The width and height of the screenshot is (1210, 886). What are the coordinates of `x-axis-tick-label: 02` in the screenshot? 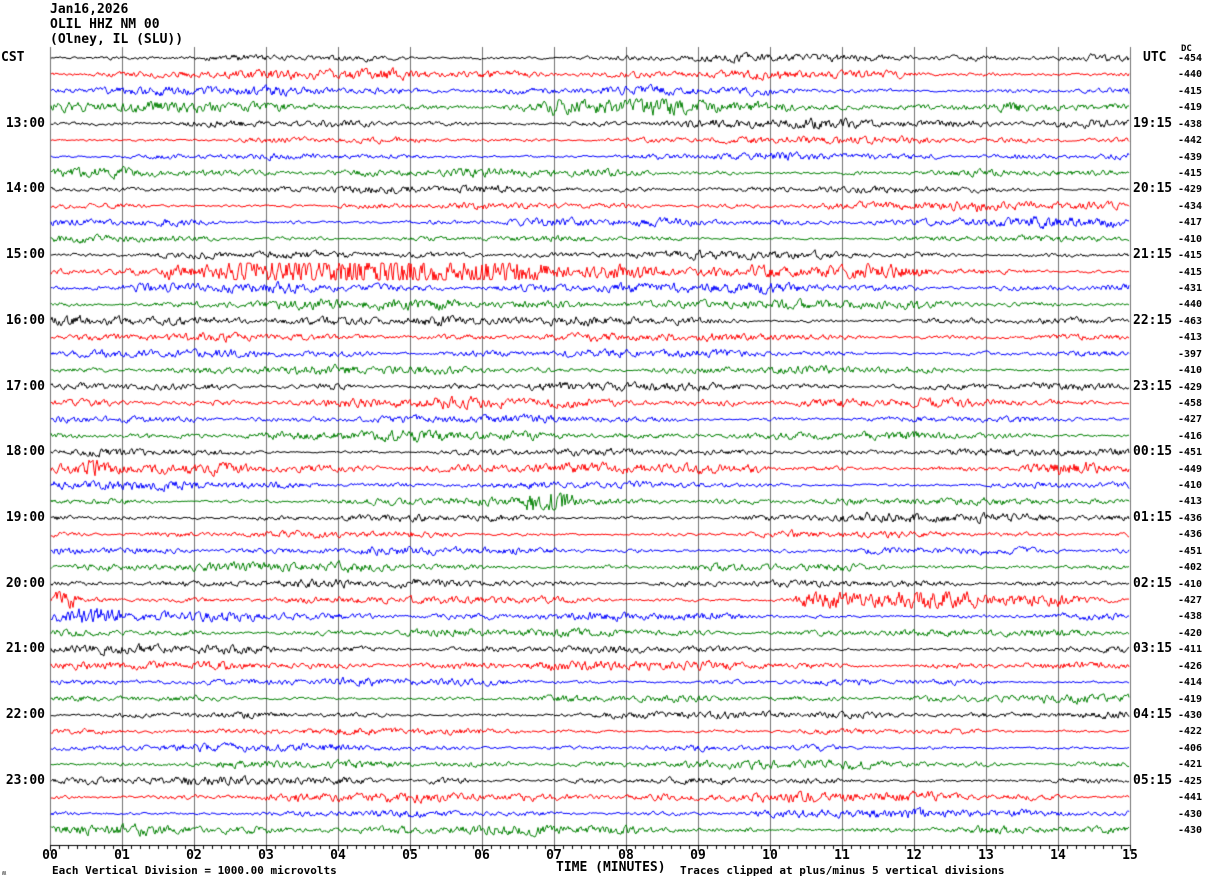 It's located at (194, 855).